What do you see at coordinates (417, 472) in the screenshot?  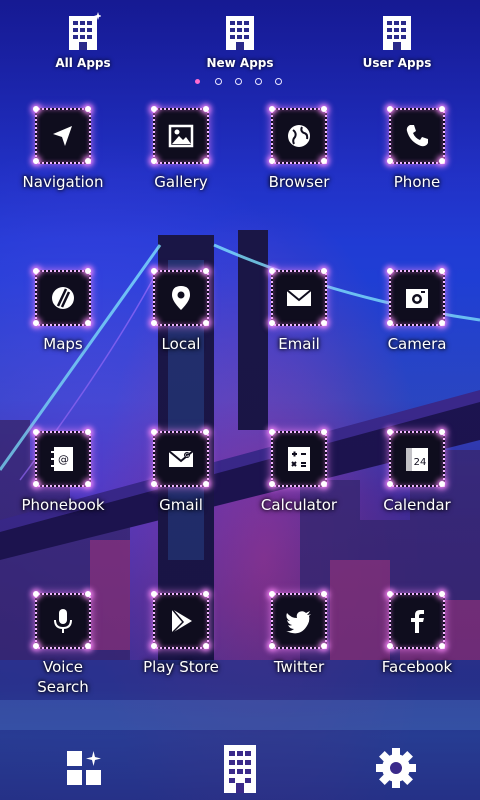 I see `app-calendar: 24 Calendar` at bounding box center [417, 472].